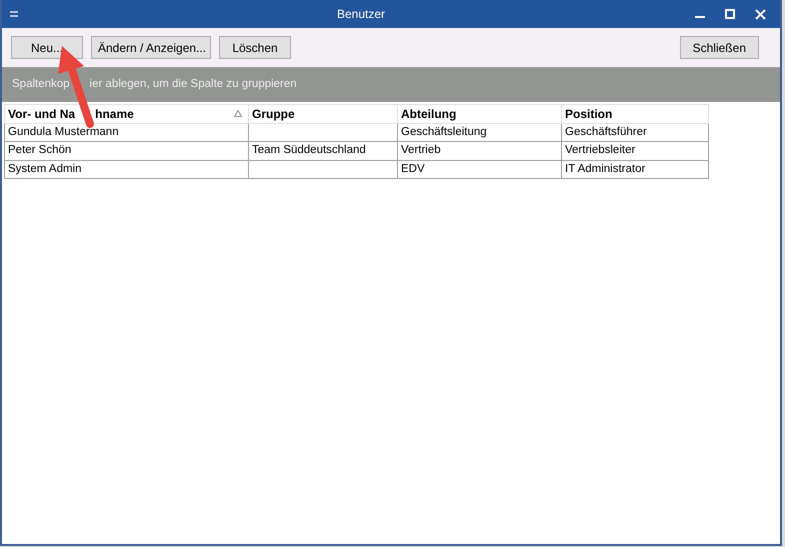 This screenshot has width=785, height=547. Describe the element at coordinates (323, 151) in the screenshot. I see `table-cell: Team Süddeutschland` at that location.